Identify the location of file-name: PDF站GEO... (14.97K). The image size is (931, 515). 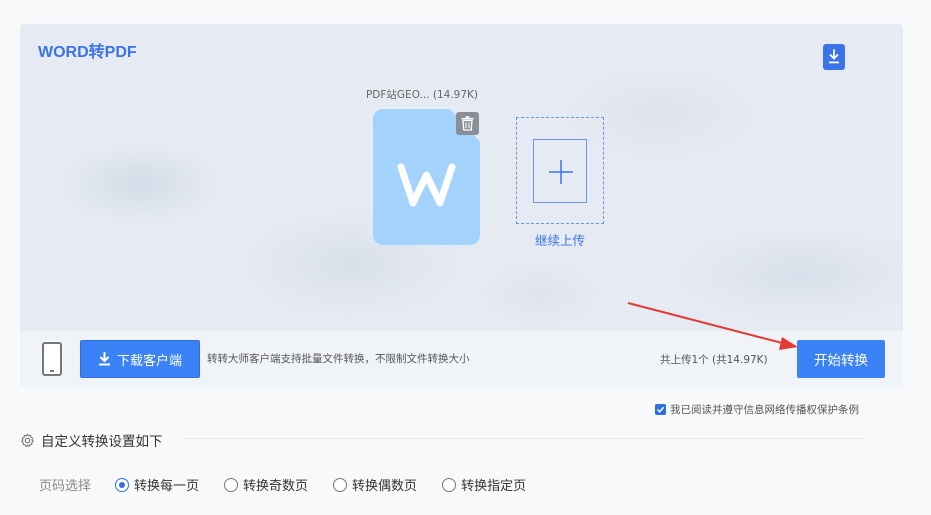
(422, 95).